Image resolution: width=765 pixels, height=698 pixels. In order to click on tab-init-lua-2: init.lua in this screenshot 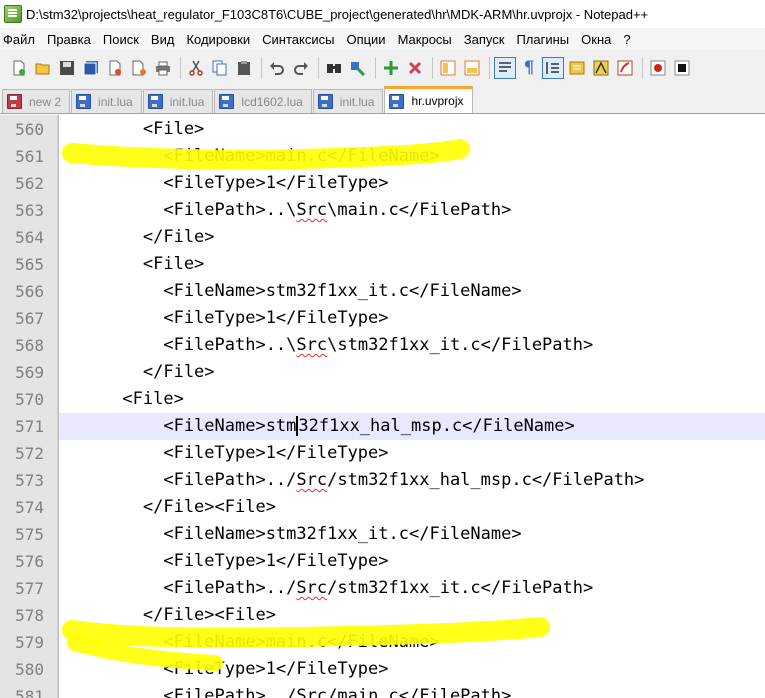, I will do `click(178, 101)`.